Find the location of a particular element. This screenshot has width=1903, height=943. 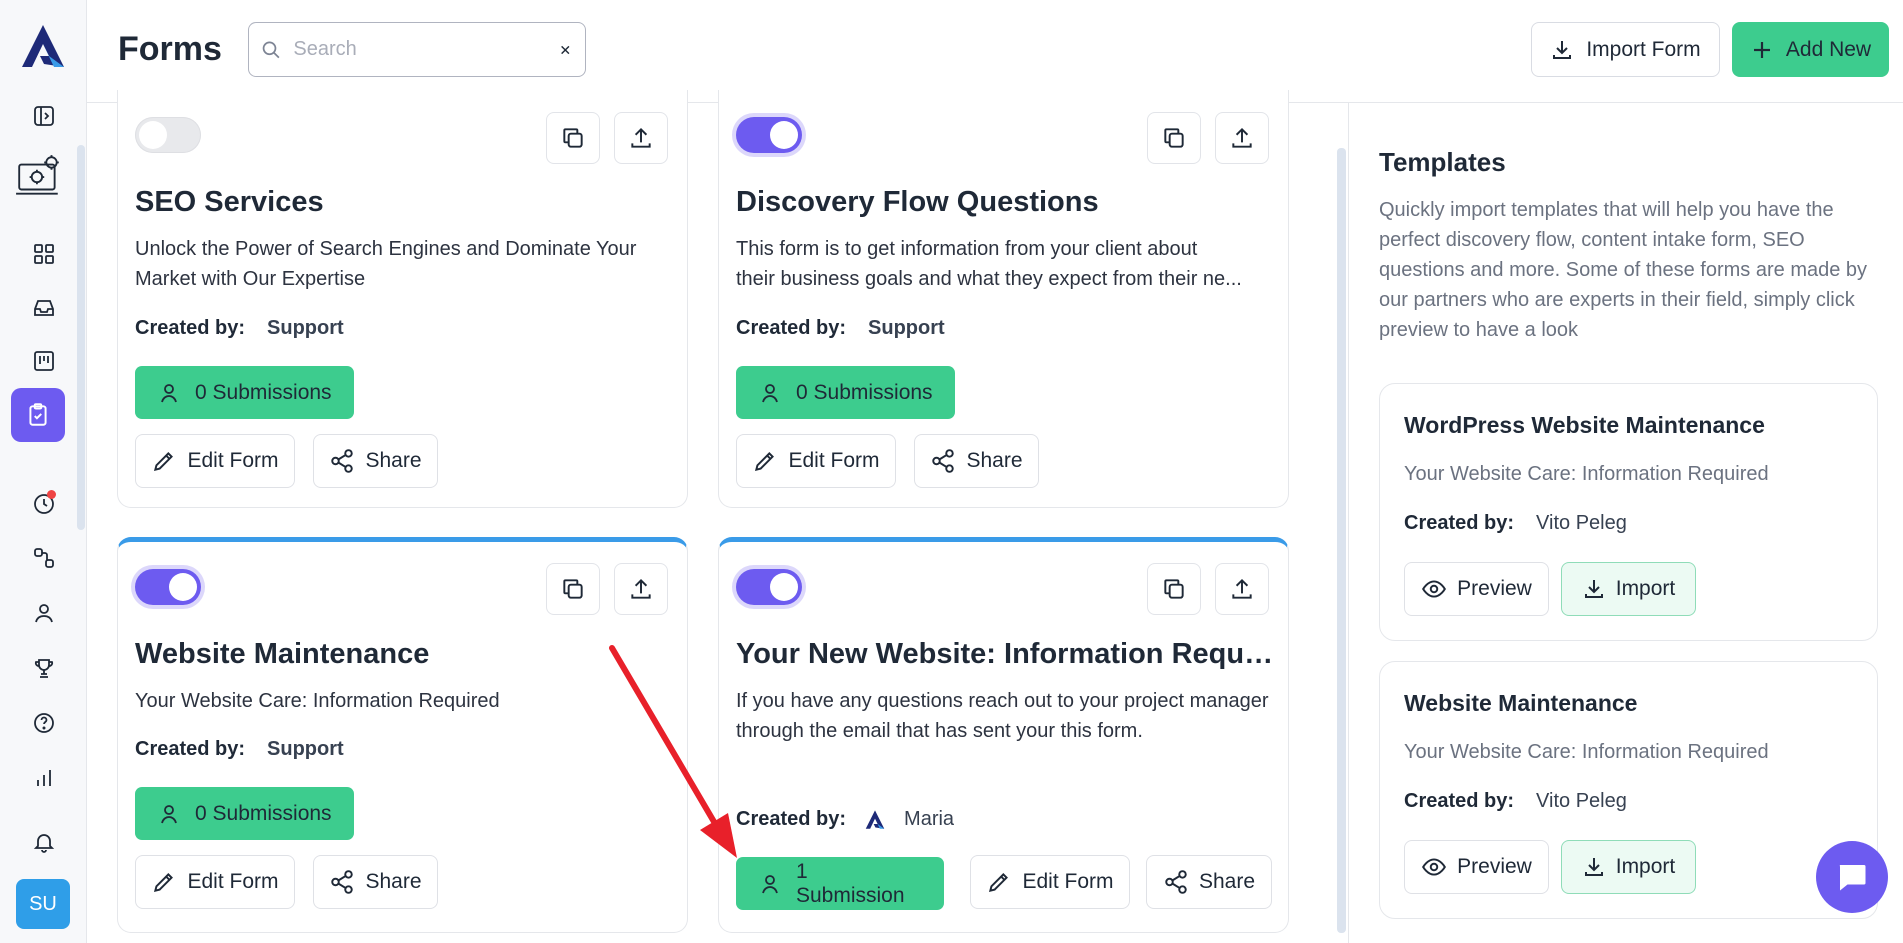

eye-icon is located at coordinates (1434, 867).